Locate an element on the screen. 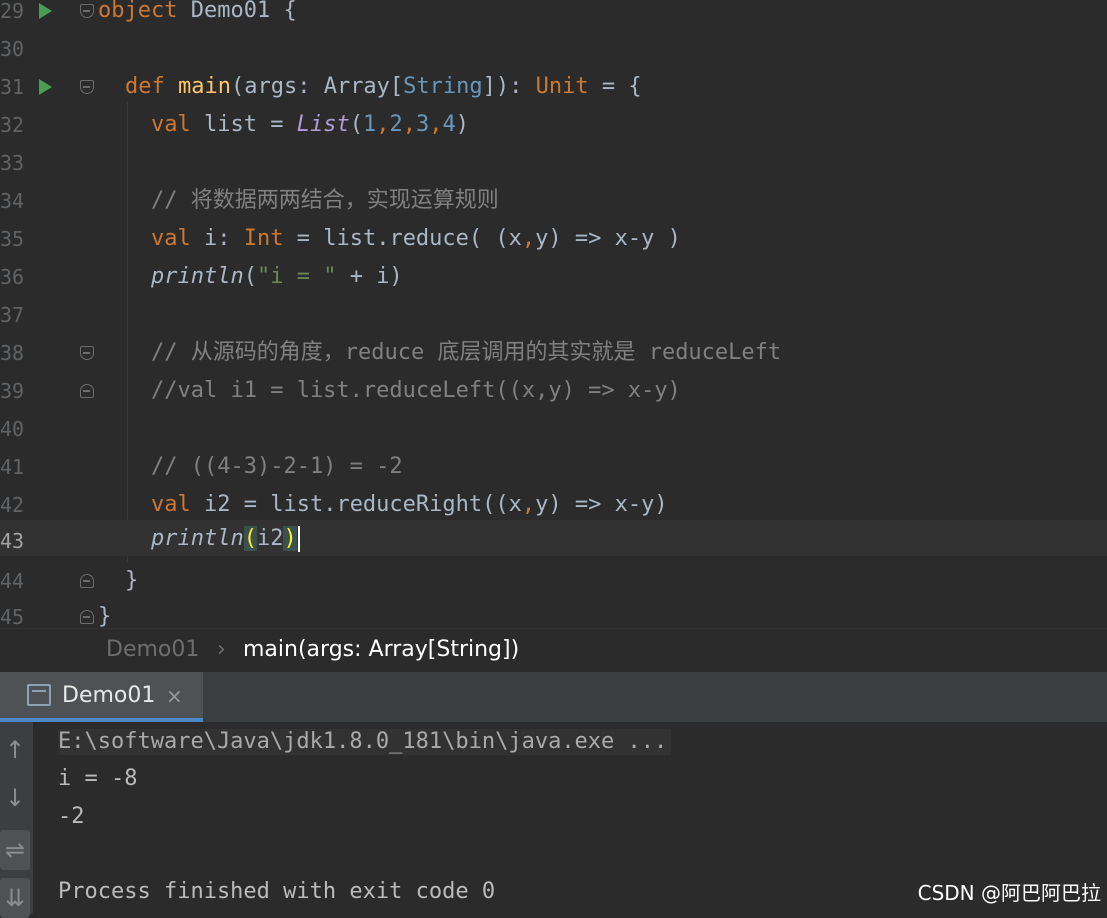  code-text: def main(args: Array[String]): Unit = { is located at coordinates (383, 86).